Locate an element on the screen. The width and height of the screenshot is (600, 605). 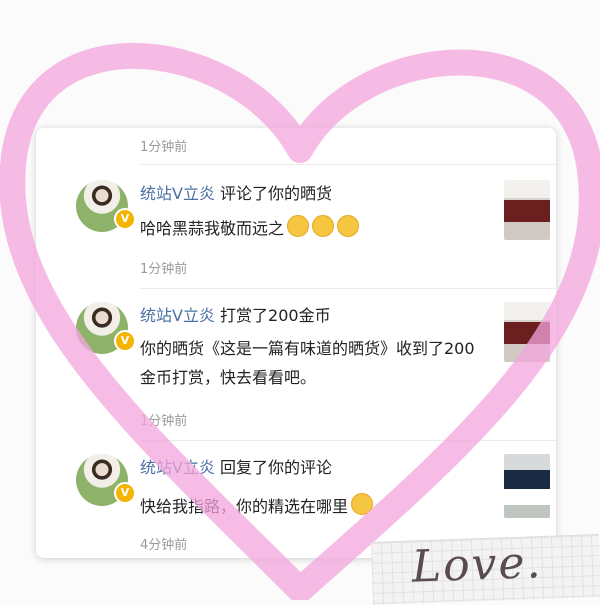
notification-body: 你的晒货《这是一篇有味道的晒货》收到了200金币打赏，快去看看吧。 is located at coordinates (311, 363).